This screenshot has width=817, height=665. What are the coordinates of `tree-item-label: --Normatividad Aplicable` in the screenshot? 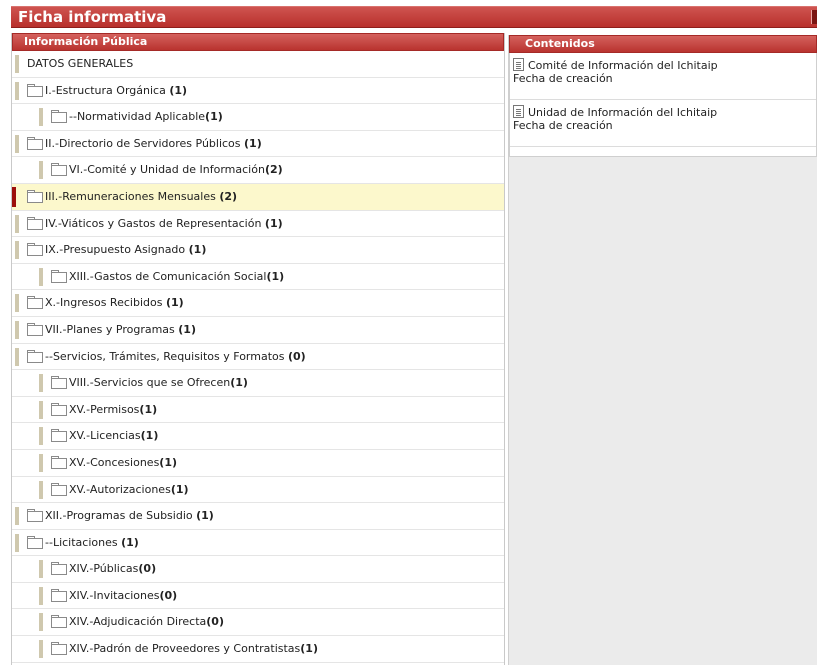 It's located at (137, 117).